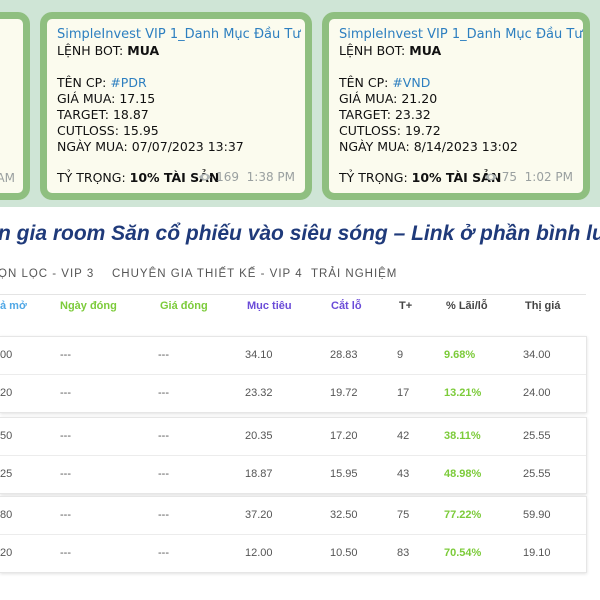 This screenshot has height=600, width=600. I want to click on cell-market: 19.10, so click(537, 553).